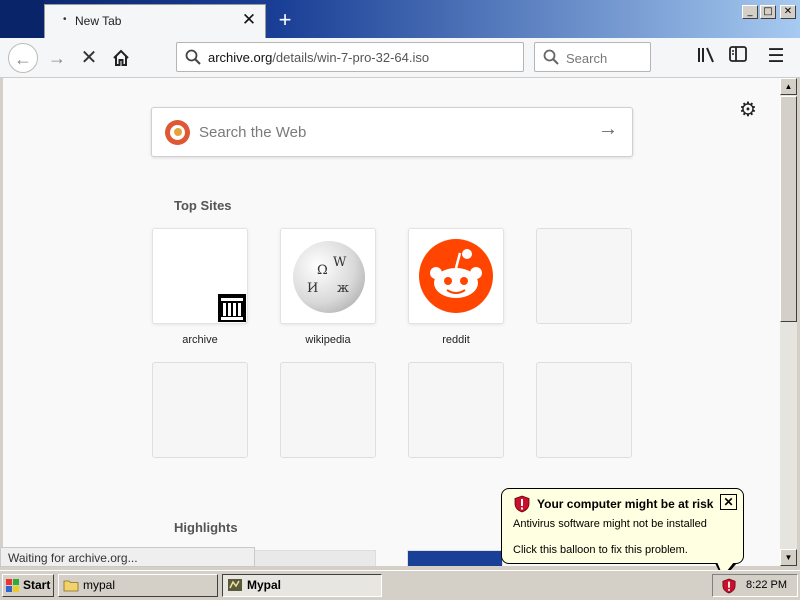 Image resolution: width=800 pixels, height=600 pixels. Describe the element at coordinates (608, 129) in the screenshot. I see `arrow-right-icon: →` at that location.